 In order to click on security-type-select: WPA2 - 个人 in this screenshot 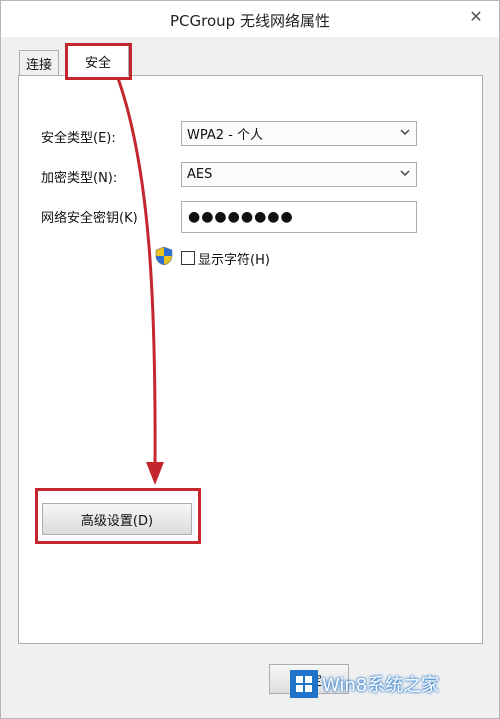, I will do `click(299, 133)`.